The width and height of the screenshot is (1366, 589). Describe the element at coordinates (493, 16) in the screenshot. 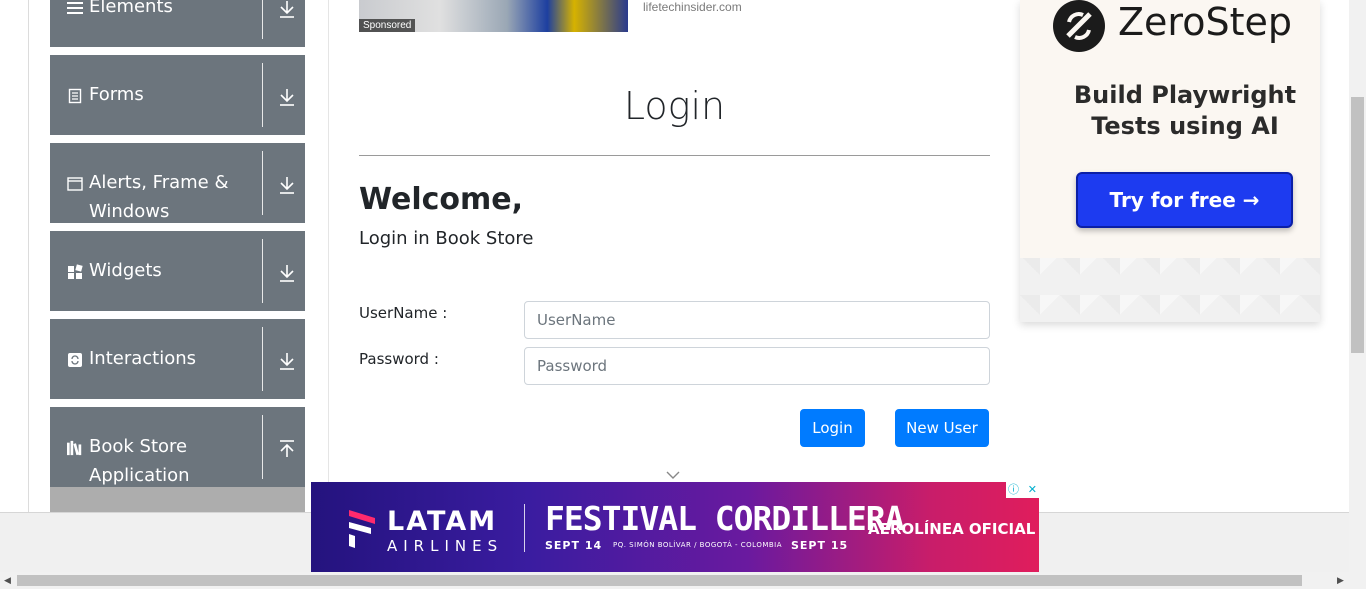

I see `sponsored-ad-image: Sponsored` at that location.